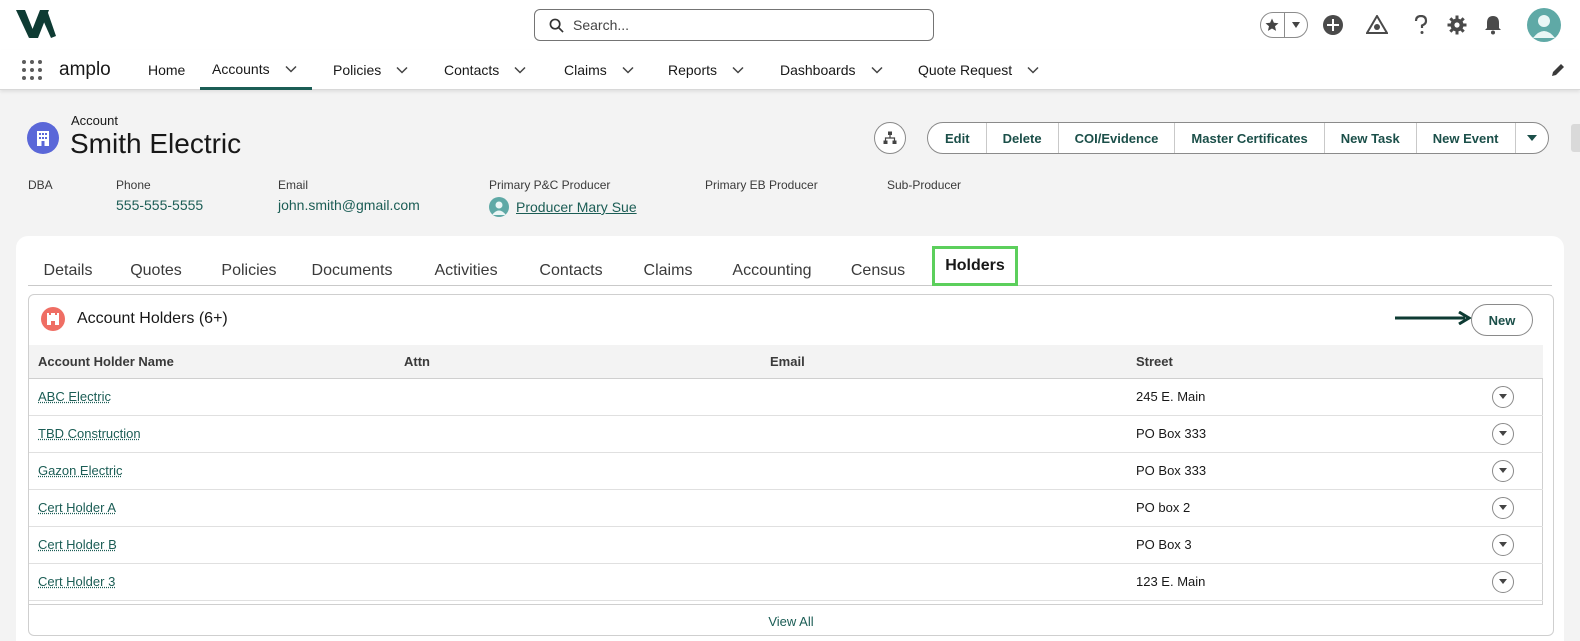 The image size is (1580, 641). Describe the element at coordinates (1544, 25) in the screenshot. I see `user-avatar-icon` at that location.